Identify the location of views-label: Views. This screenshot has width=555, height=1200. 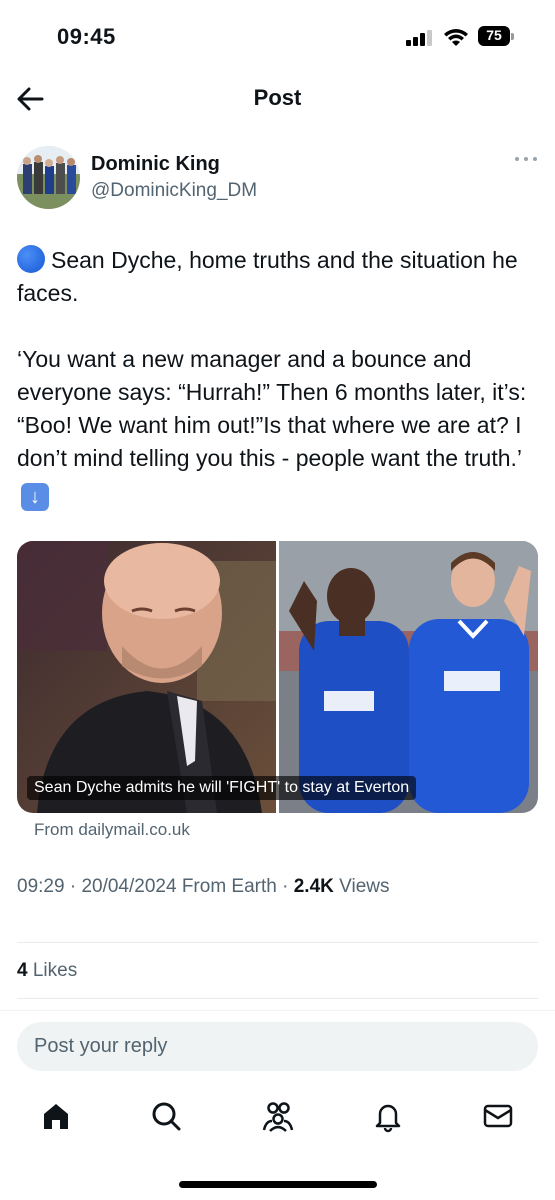
(364, 886).